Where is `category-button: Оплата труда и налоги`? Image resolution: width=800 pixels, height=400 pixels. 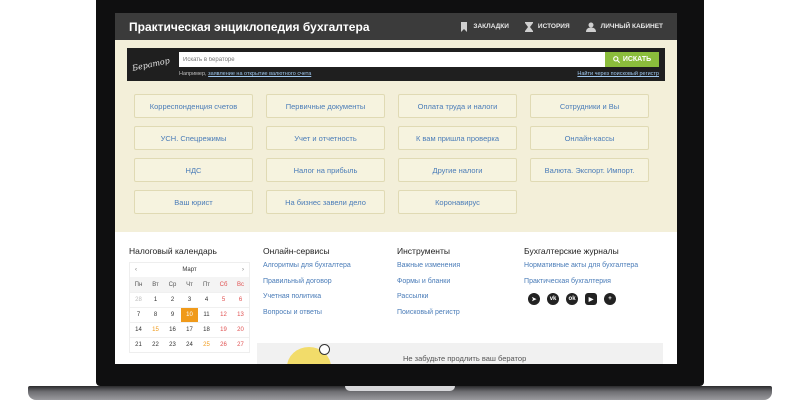 category-button: Оплата труда и налоги is located at coordinates (457, 106).